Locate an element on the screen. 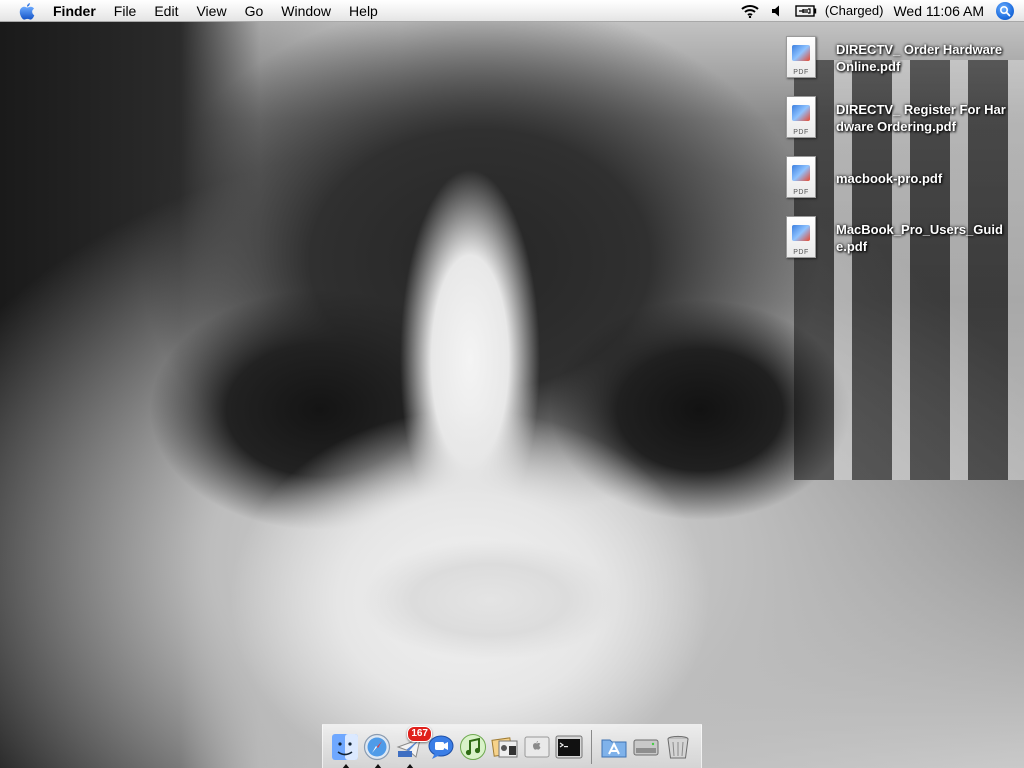 This screenshot has width=1024, height=768. volume-icon is located at coordinates (777, 11).